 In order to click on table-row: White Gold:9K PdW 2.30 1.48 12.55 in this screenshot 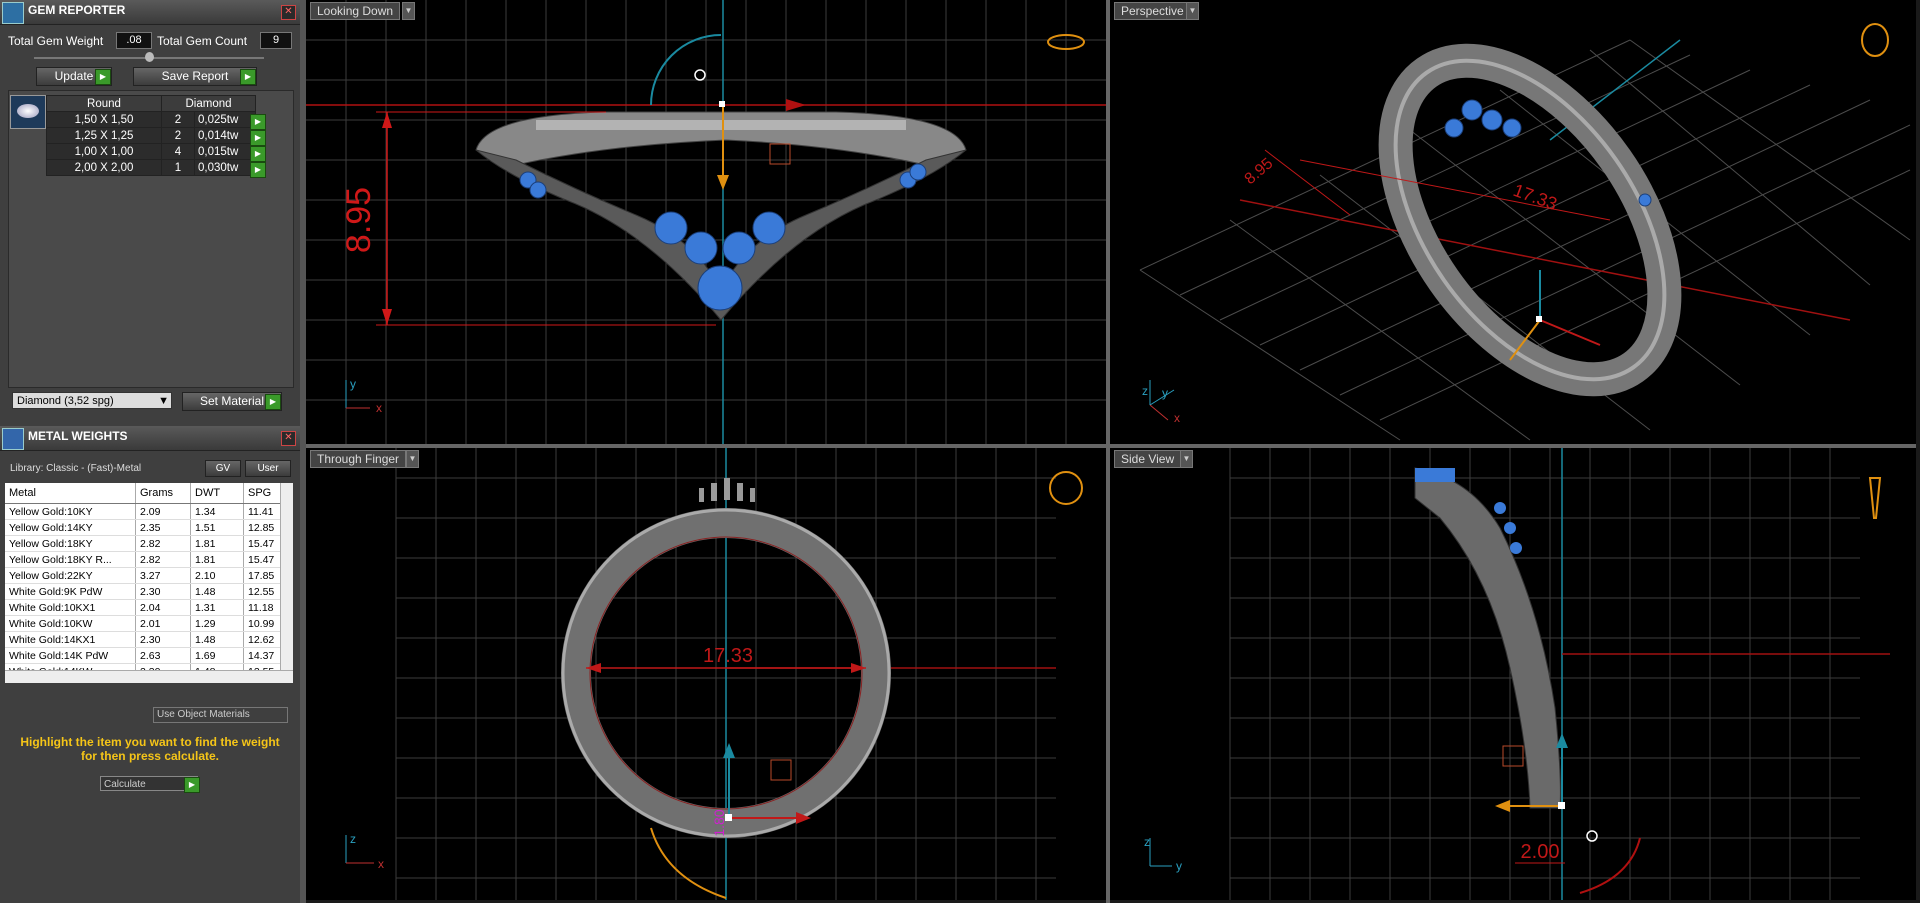, I will do `click(144, 591)`.